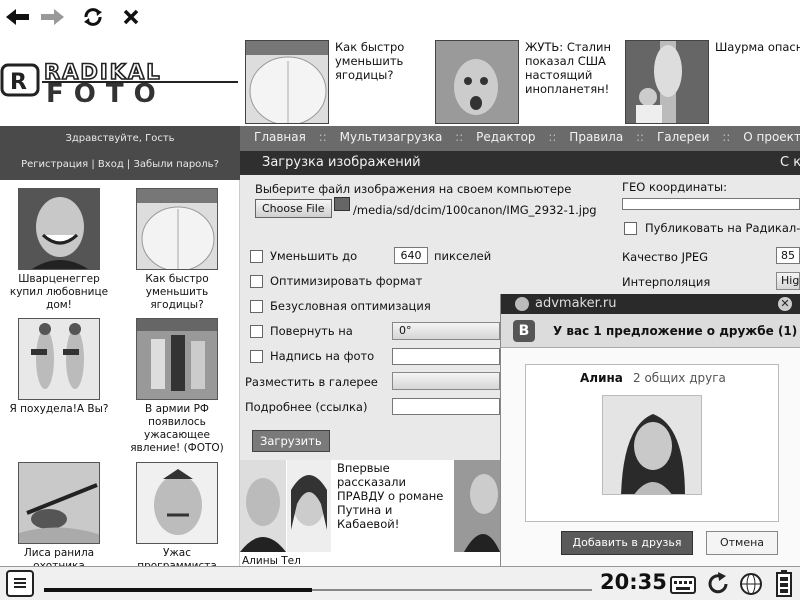 Image resolution: width=800 pixels, height=600 pixels. I want to click on close-icon, so click(131, 17).